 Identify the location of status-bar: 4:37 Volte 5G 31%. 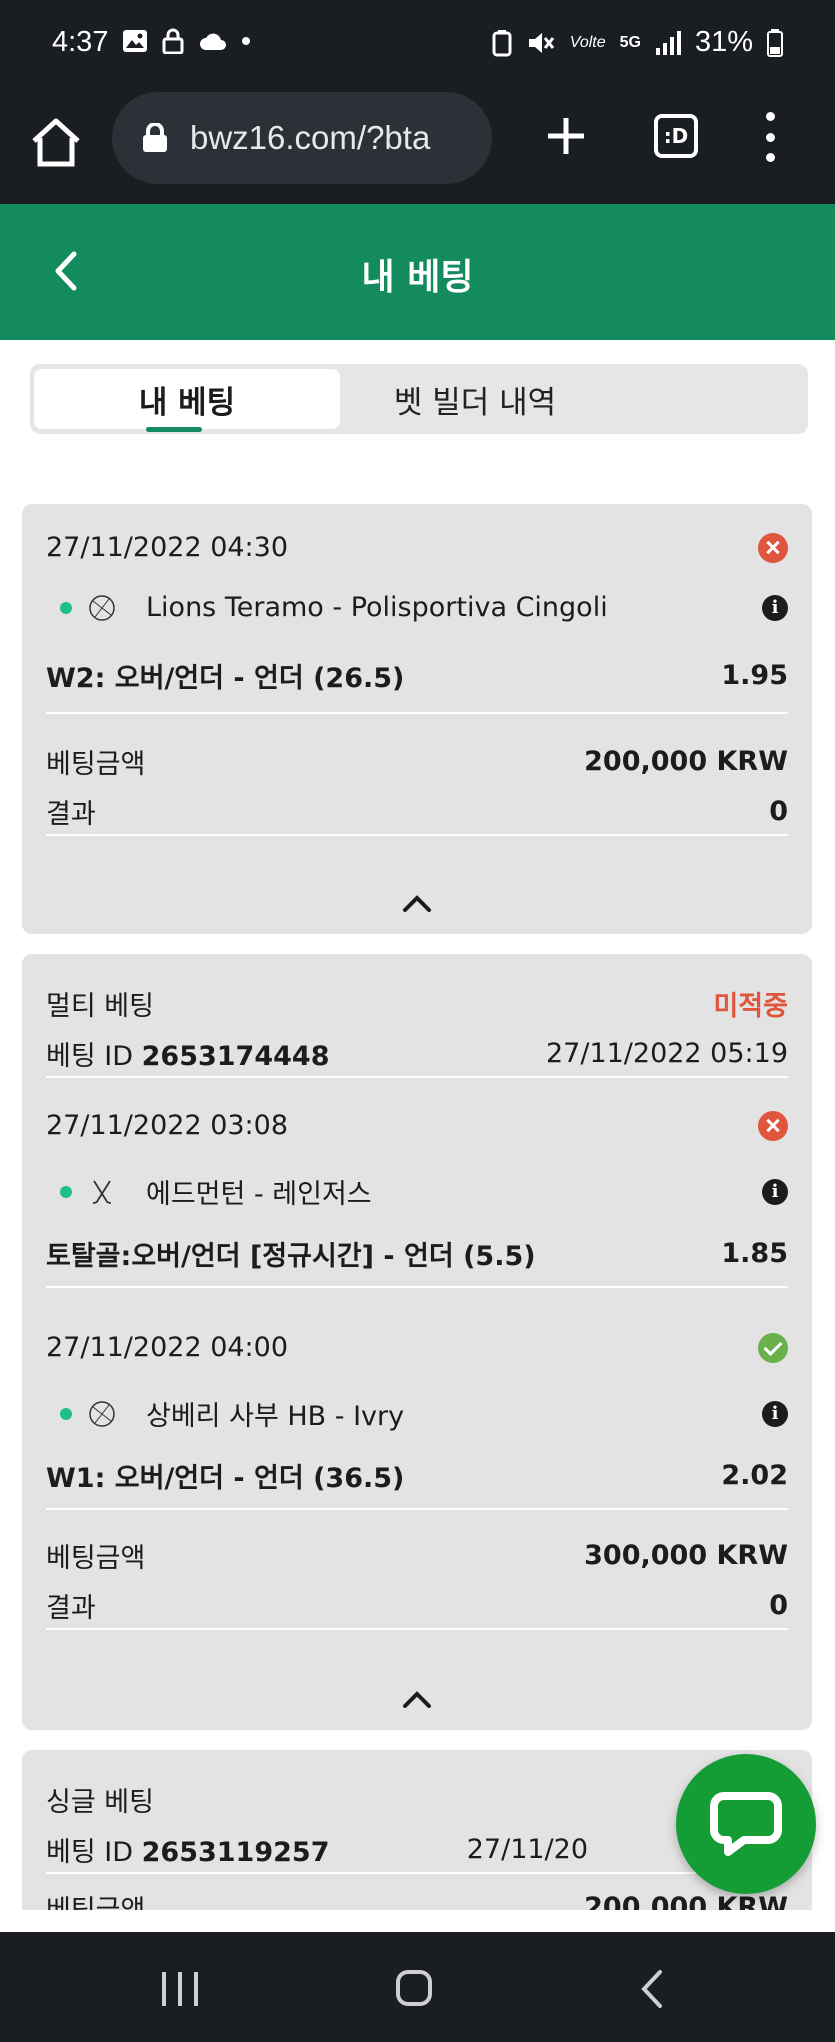
(417, 46).